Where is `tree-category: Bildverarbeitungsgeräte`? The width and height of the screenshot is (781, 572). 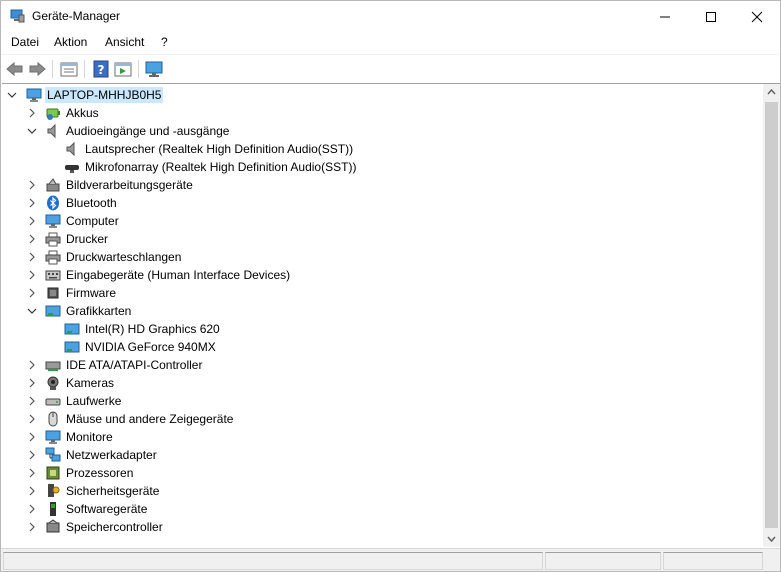
tree-category: Bildverarbeitungsgeräte is located at coordinates (382, 185).